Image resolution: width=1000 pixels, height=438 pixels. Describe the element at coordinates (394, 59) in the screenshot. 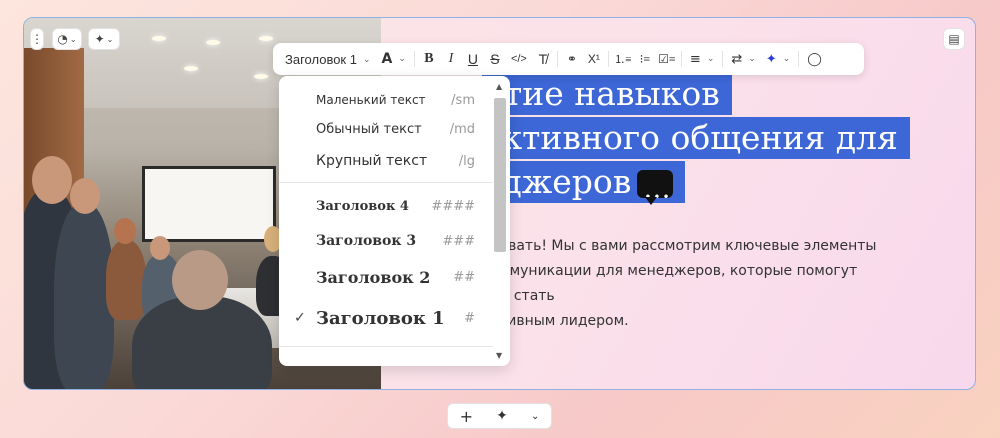

I see `text-color-button: A ⌄` at that location.